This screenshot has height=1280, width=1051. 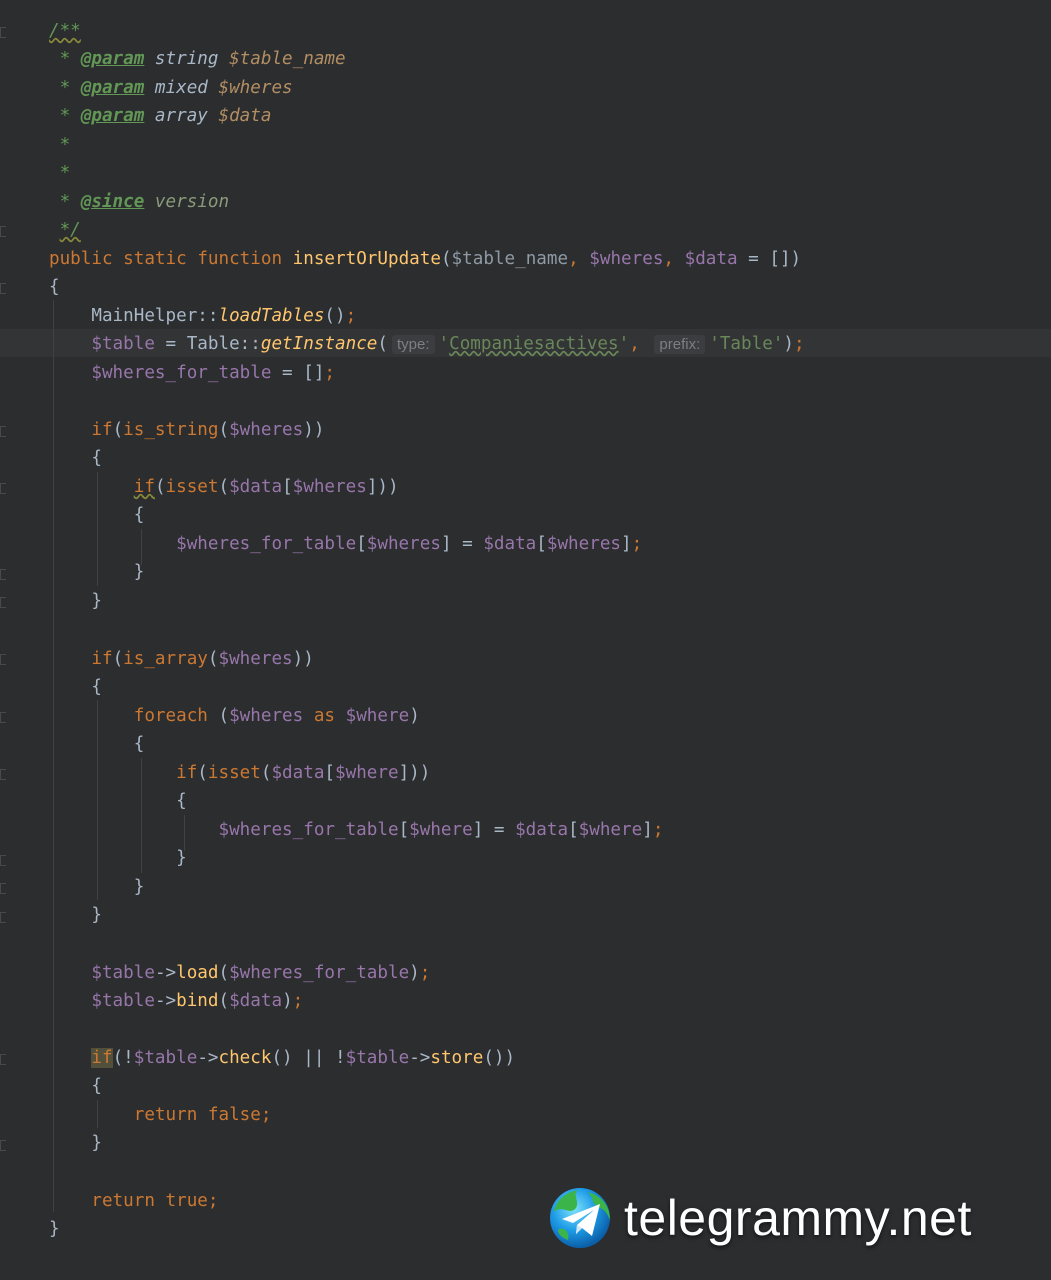 I want to click on doc-tag: @param, so click(x=112, y=59).